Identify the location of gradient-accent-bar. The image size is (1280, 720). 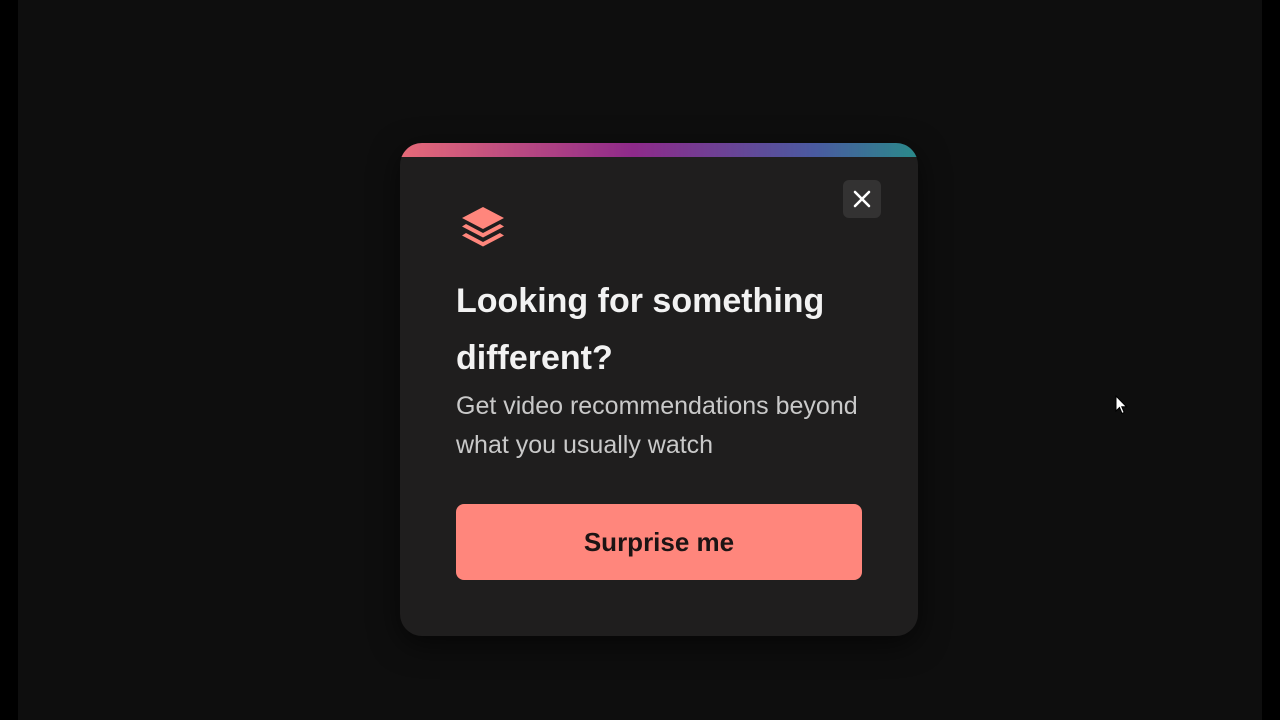
(659, 150).